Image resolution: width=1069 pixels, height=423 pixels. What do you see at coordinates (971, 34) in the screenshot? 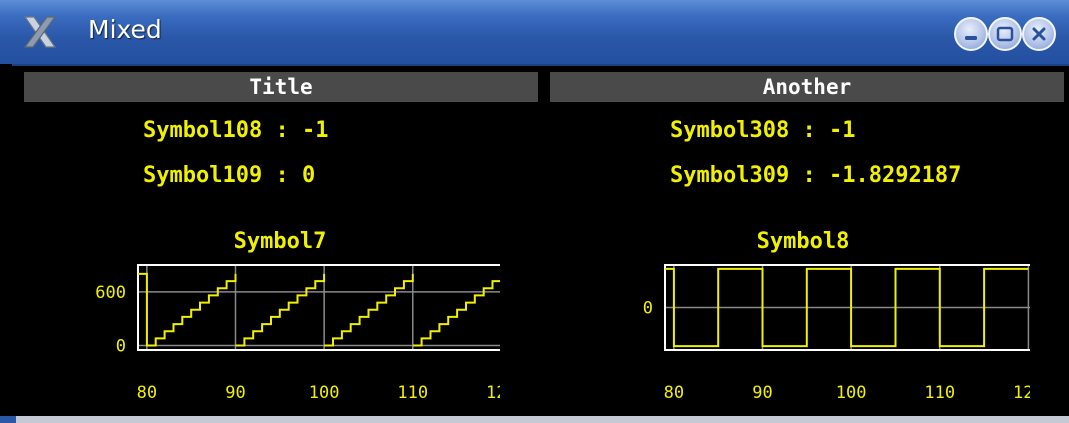
I see `minimize-button` at bounding box center [971, 34].